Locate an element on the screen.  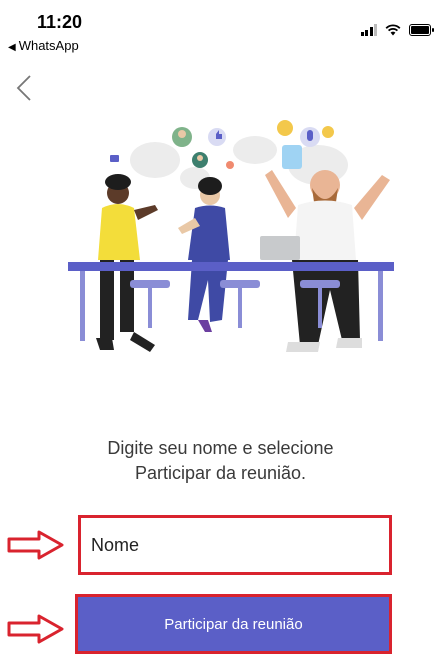
status-bar: 11:20 ◀ WhatsApp is located at coordinates (220, 30).